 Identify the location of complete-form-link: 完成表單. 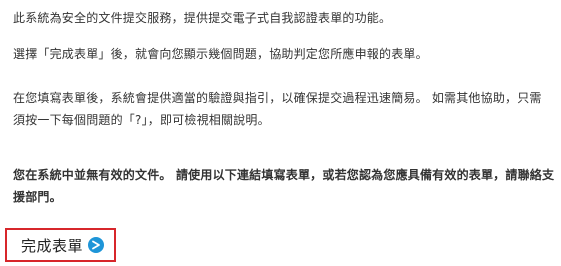
(60, 245).